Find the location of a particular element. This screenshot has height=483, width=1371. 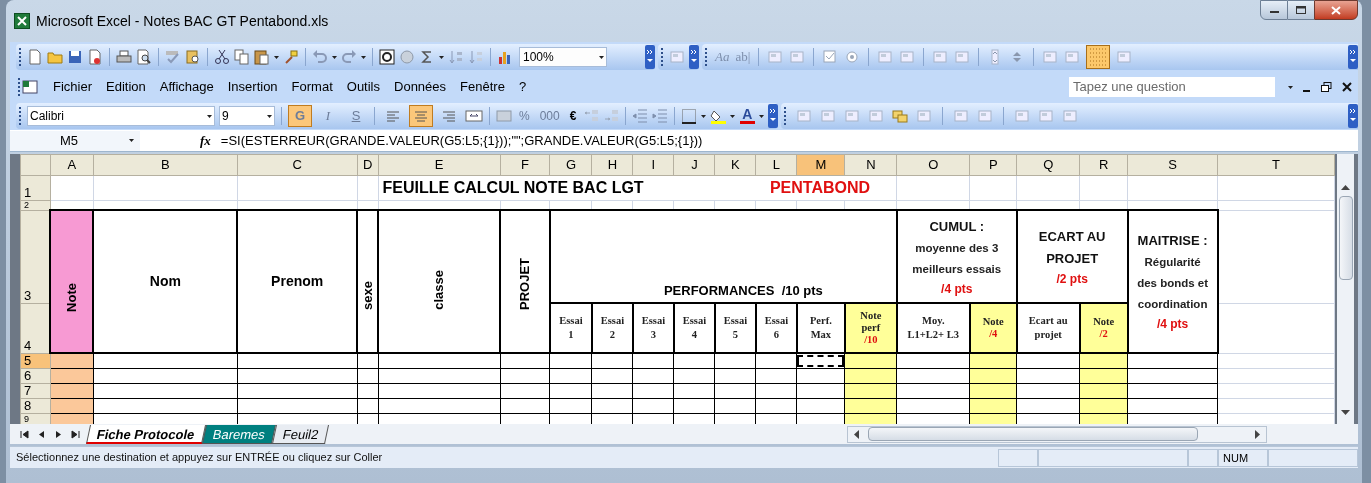

formula-field: =SI(ESTERREUR(GRANDE.VALEUR(G5:L5;{1}));"";GRANDE.VALEUR(G5:L5;{1})) is located at coordinates (461, 140).